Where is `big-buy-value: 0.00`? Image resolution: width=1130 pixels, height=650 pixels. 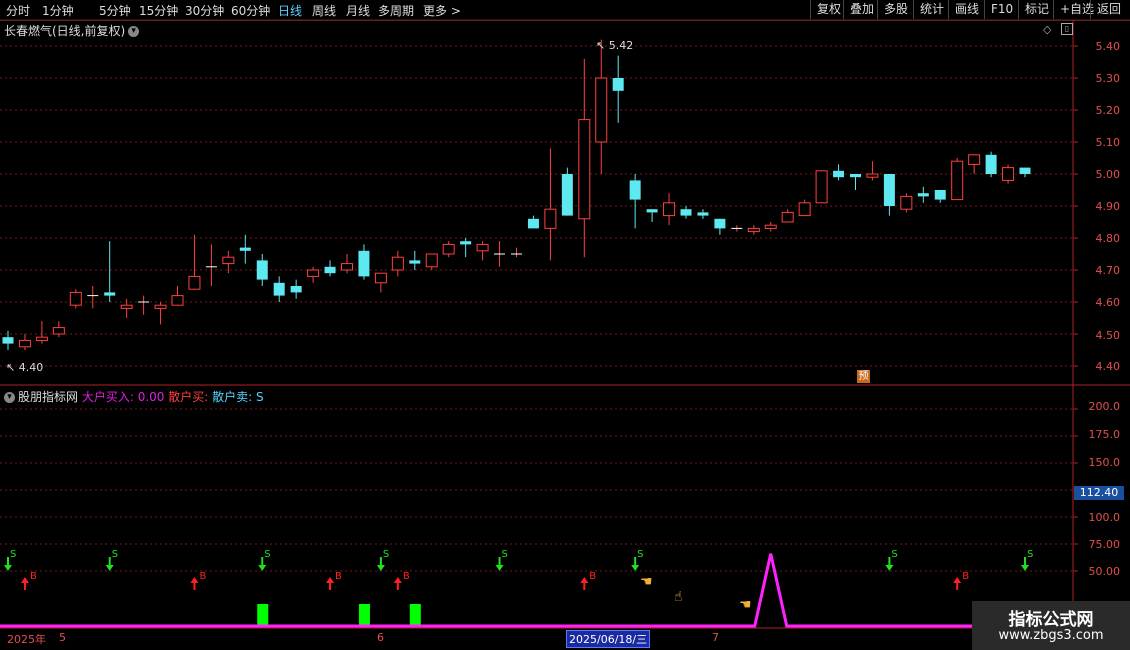 big-buy-value: 0.00 is located at coordinates (151, 397).